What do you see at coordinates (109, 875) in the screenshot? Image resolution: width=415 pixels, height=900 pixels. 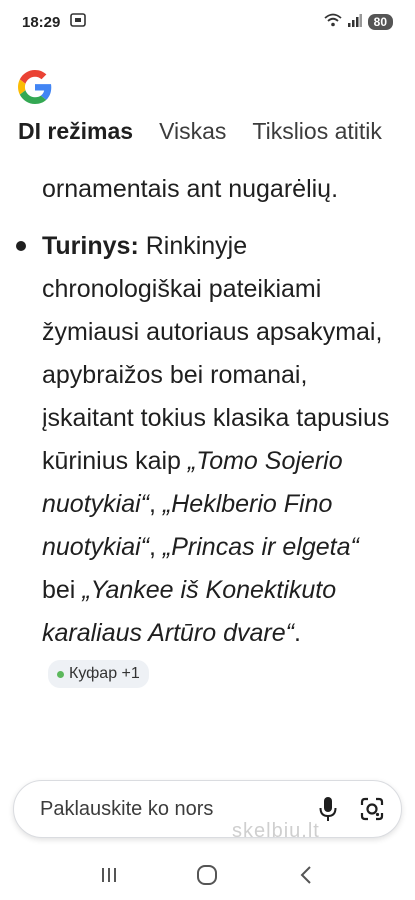 I see `recent-apps-icon` at bounding box center [109, 875].